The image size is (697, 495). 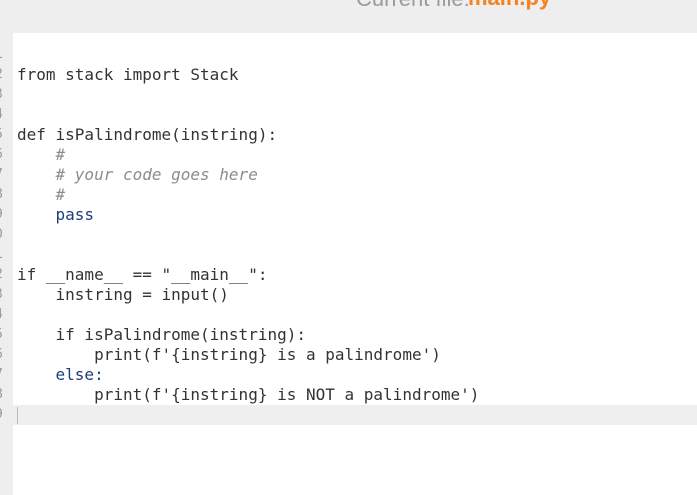 What do you see at coordinates (348, 235) in the screenshot?
I see `code-line: 0` at bounding box center [348, 235].